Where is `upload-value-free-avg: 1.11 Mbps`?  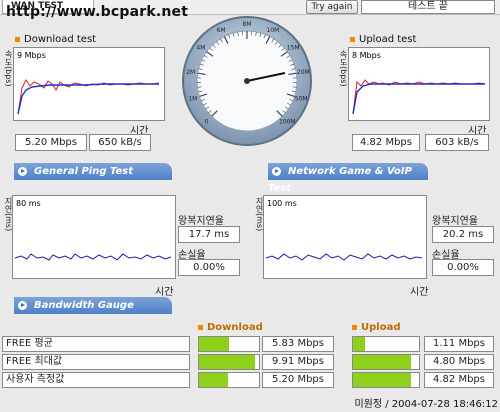 upload-value-free-avg: 1.11 Mbps is located at coordinates (459, 344).